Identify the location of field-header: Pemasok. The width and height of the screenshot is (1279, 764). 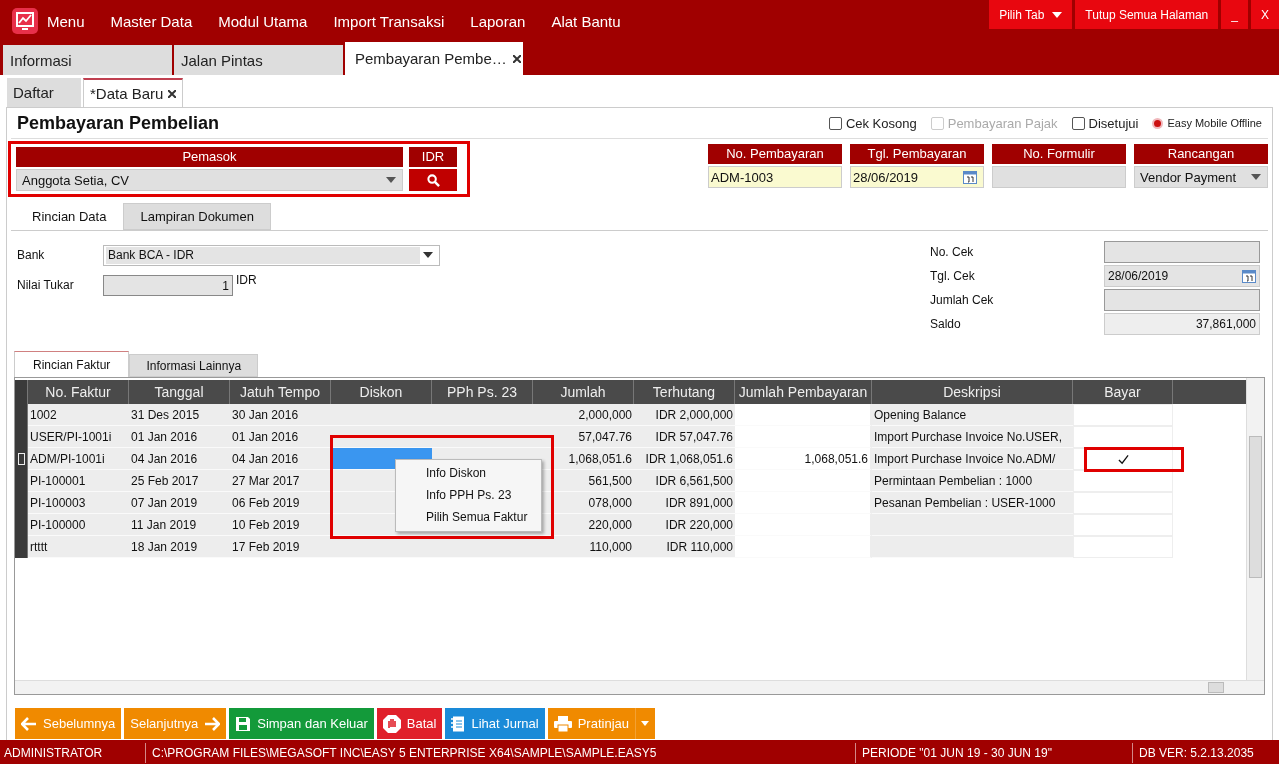
(209, 157).